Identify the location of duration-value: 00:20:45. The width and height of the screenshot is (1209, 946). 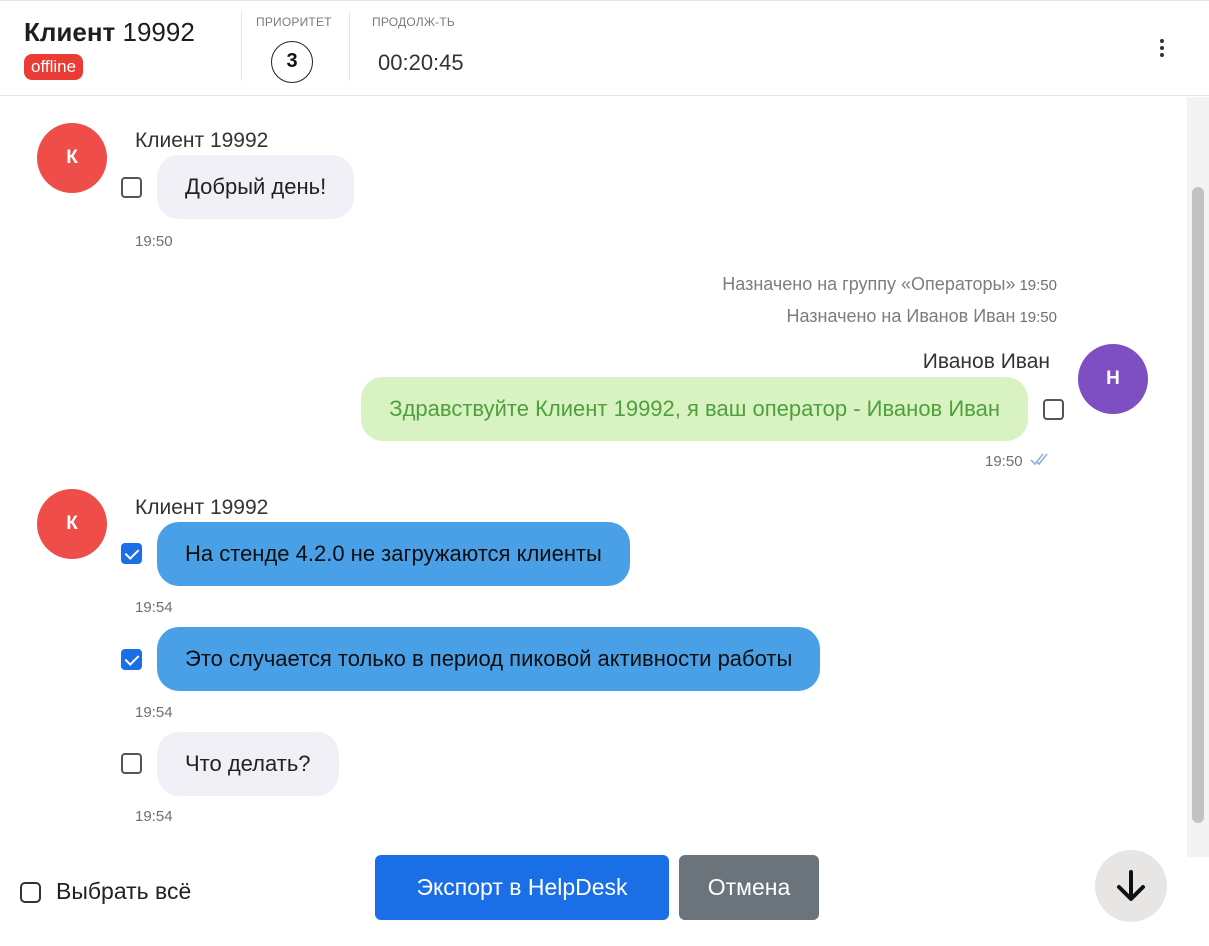
(421, 62).